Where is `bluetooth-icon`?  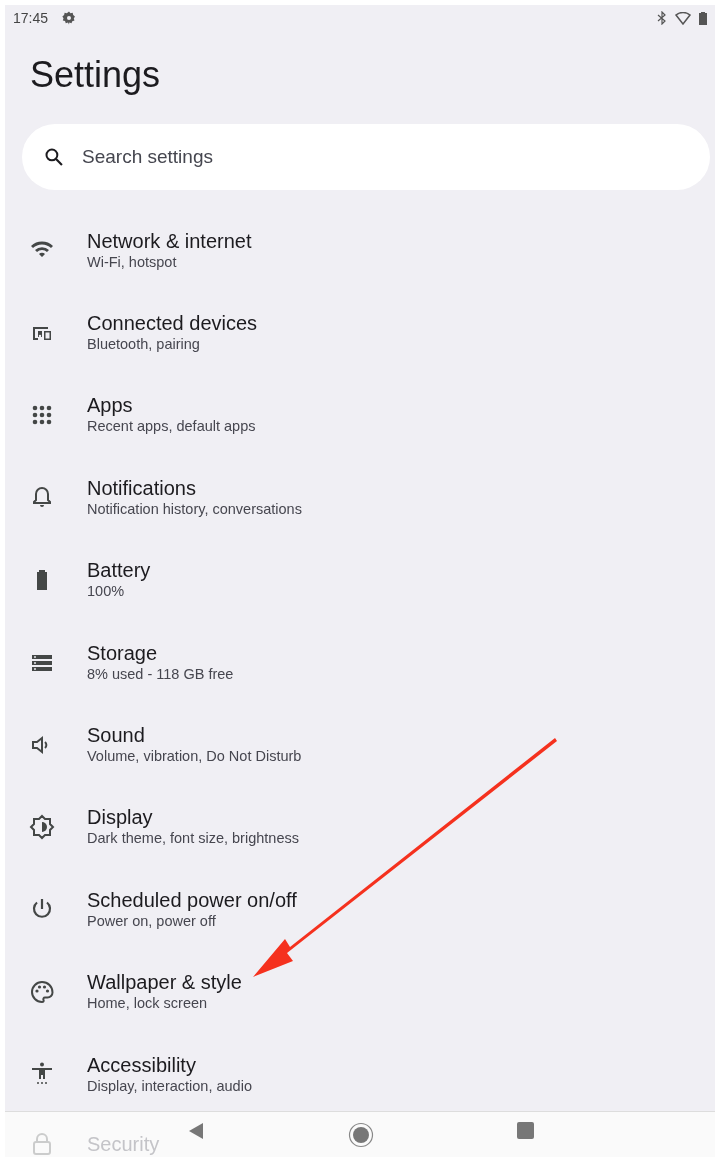 bluetooth-icon is located at coordinates (662, 18).